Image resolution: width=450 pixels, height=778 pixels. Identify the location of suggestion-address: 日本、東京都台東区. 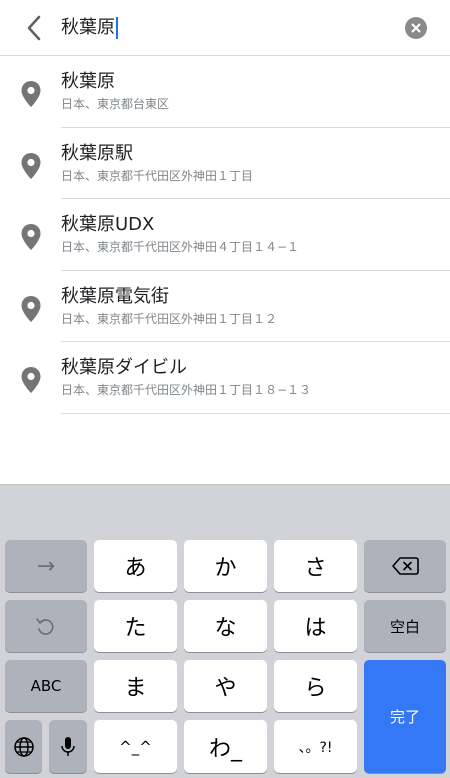
(115, 104).